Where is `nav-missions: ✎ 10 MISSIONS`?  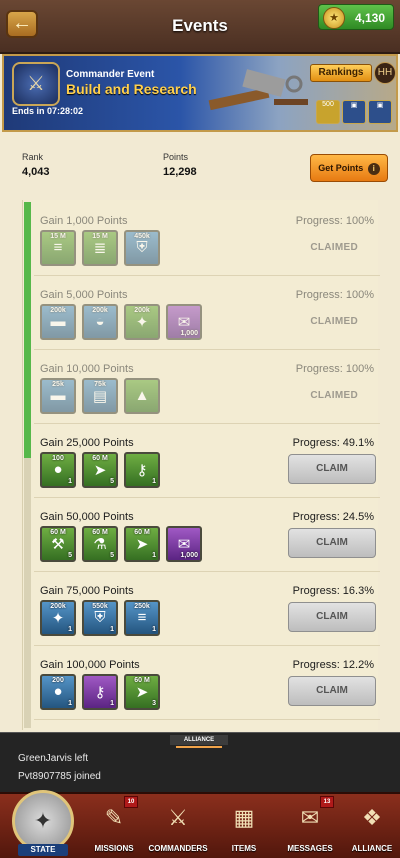
nav-missions: ✎ 10 MISSIONS is located at coordinates (114, 826).